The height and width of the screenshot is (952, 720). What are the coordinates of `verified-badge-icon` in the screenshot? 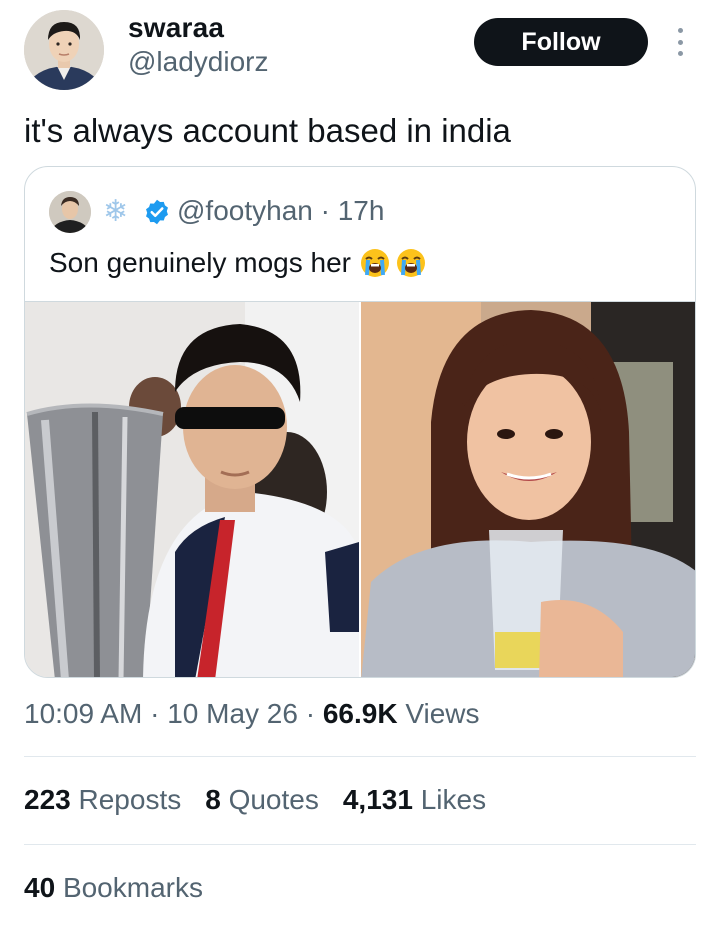 It's located at (157, 212).